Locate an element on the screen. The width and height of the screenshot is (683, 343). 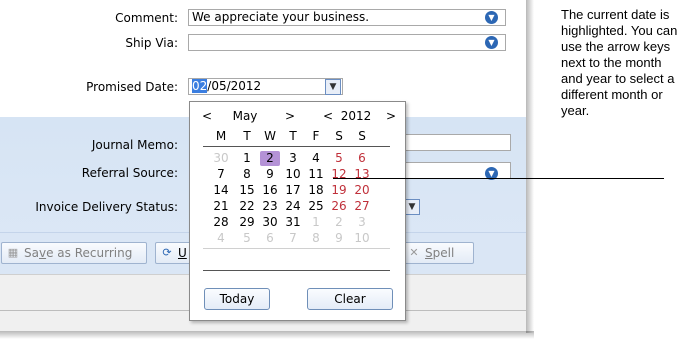
window-shadow-right is located at coordinates (530, 166).